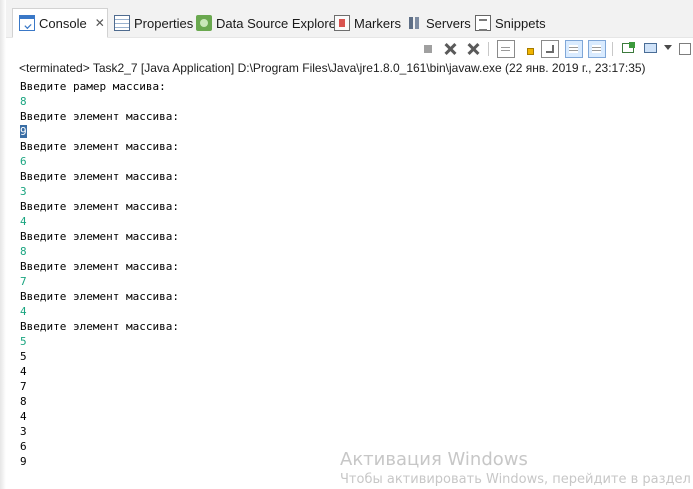 Image resolution: width=693 pixels, height=489 pixels. Describe the element at coordinates (550, 49) in the screenshot. I see `pin-console-icon` at that location.